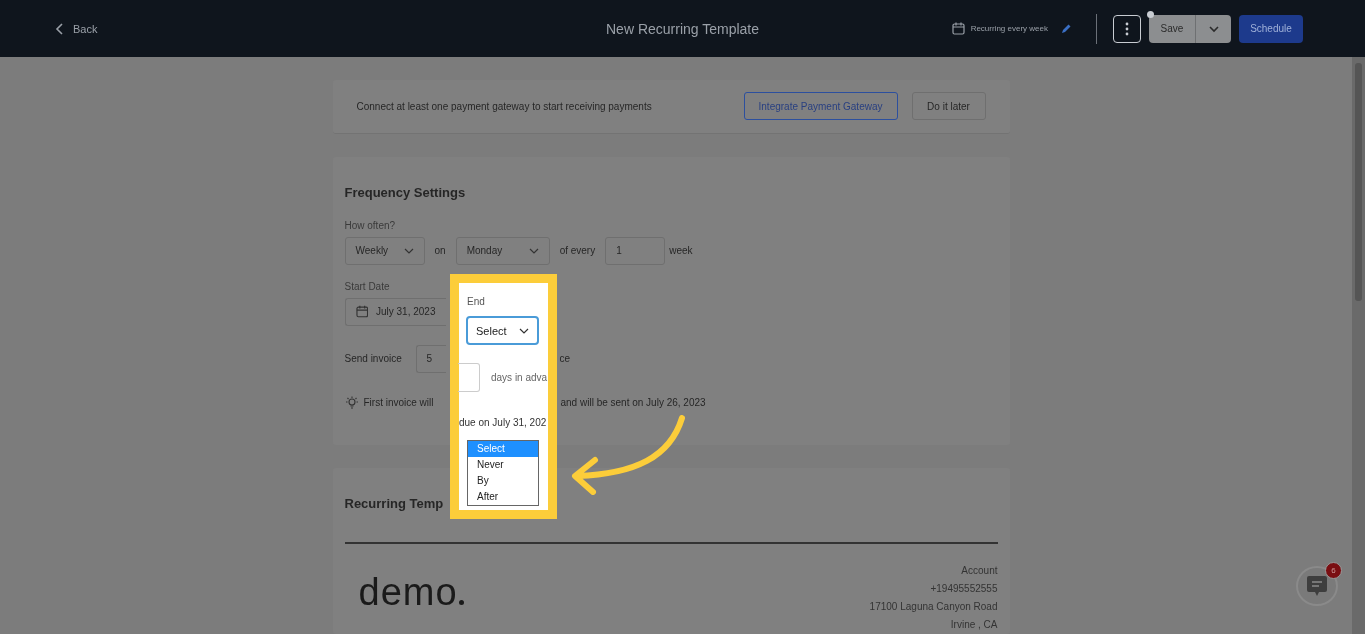 This screenshot has width=1365, height=634. I want to click on banner-message: Connect at least one payment gateway to start receiving payments, so click(504, 106).